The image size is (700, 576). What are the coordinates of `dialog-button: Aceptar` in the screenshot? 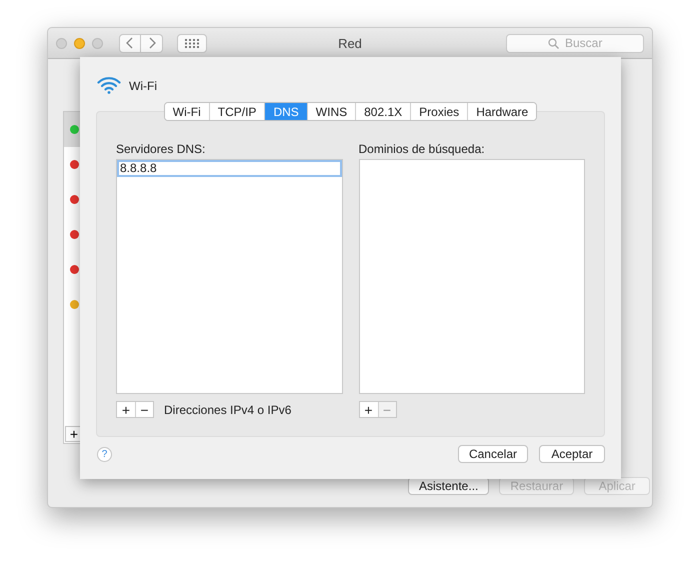 It's located at (572, 454).